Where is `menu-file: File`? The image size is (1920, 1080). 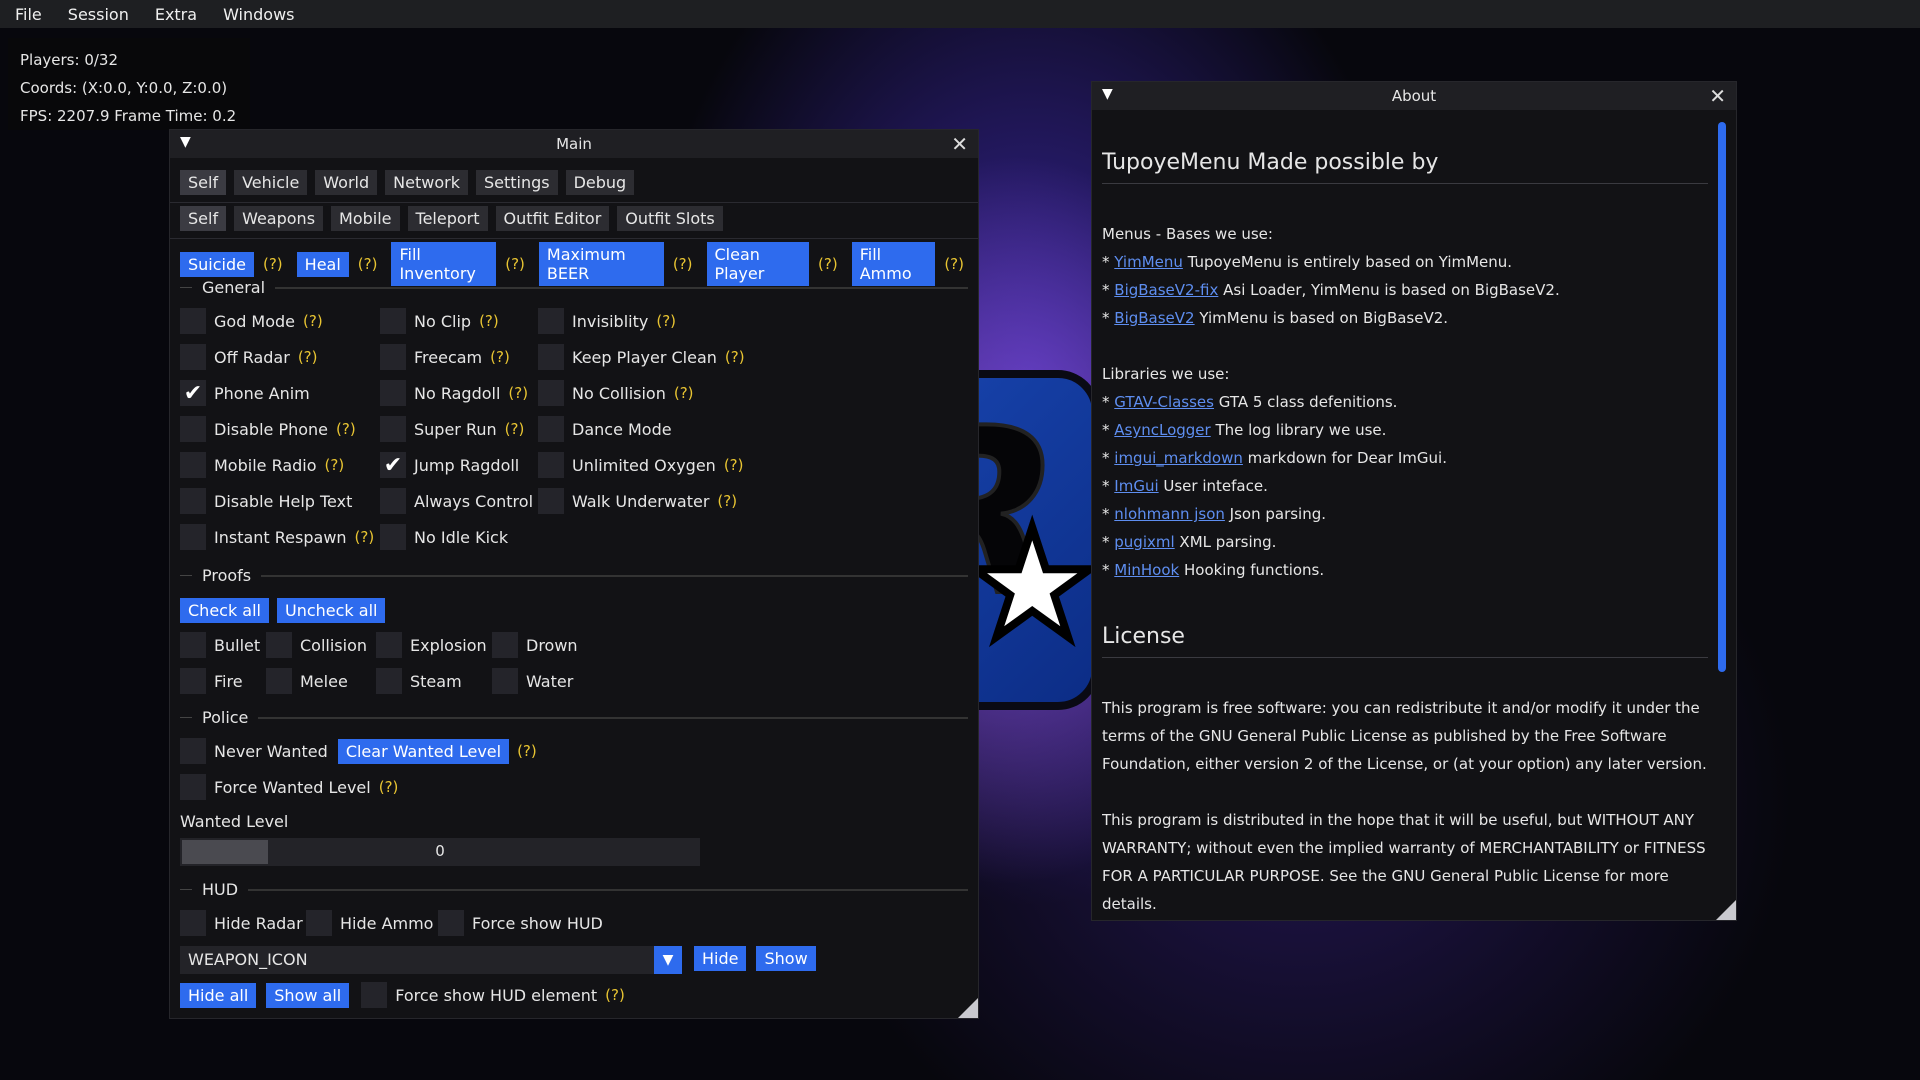
menu-file: File is located at coordinates (26, 14).